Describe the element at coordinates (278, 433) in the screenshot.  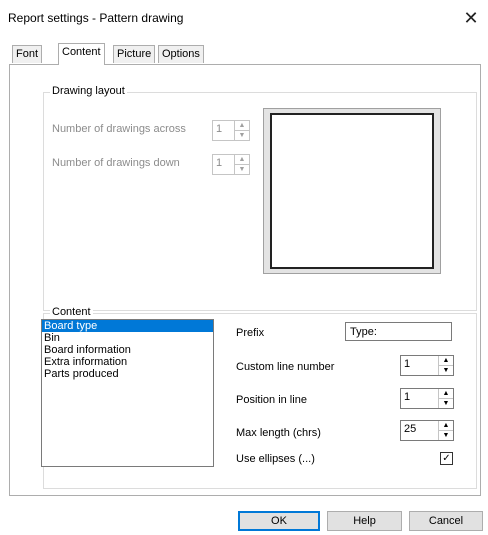
I see `max-length-label: Max length (chrs)` at that location.